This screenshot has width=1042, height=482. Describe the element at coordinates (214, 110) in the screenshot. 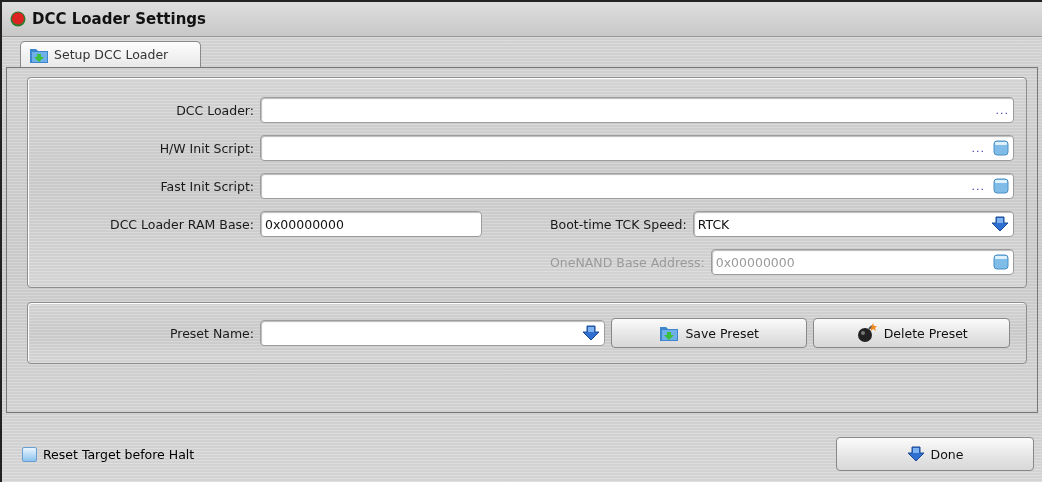

I see `field-label: DCC Loader:` at that location.